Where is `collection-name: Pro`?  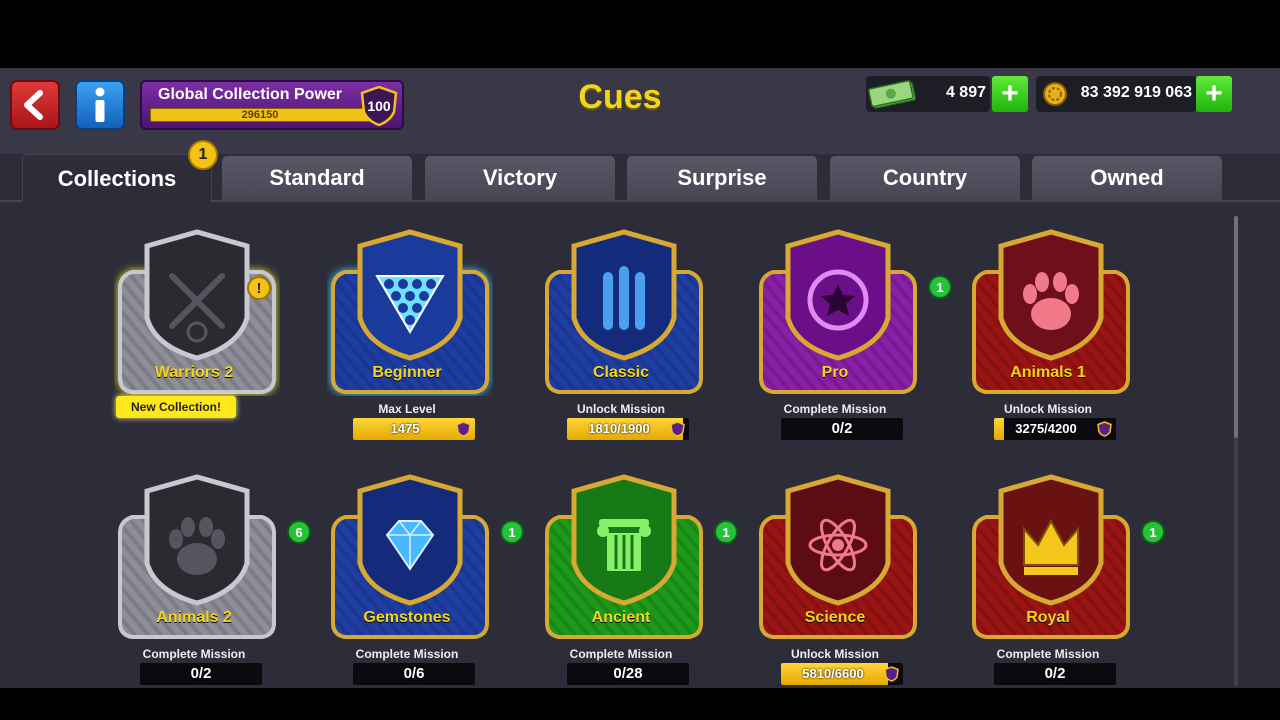 collection-name: Pro is located at coordinates (835, 372).